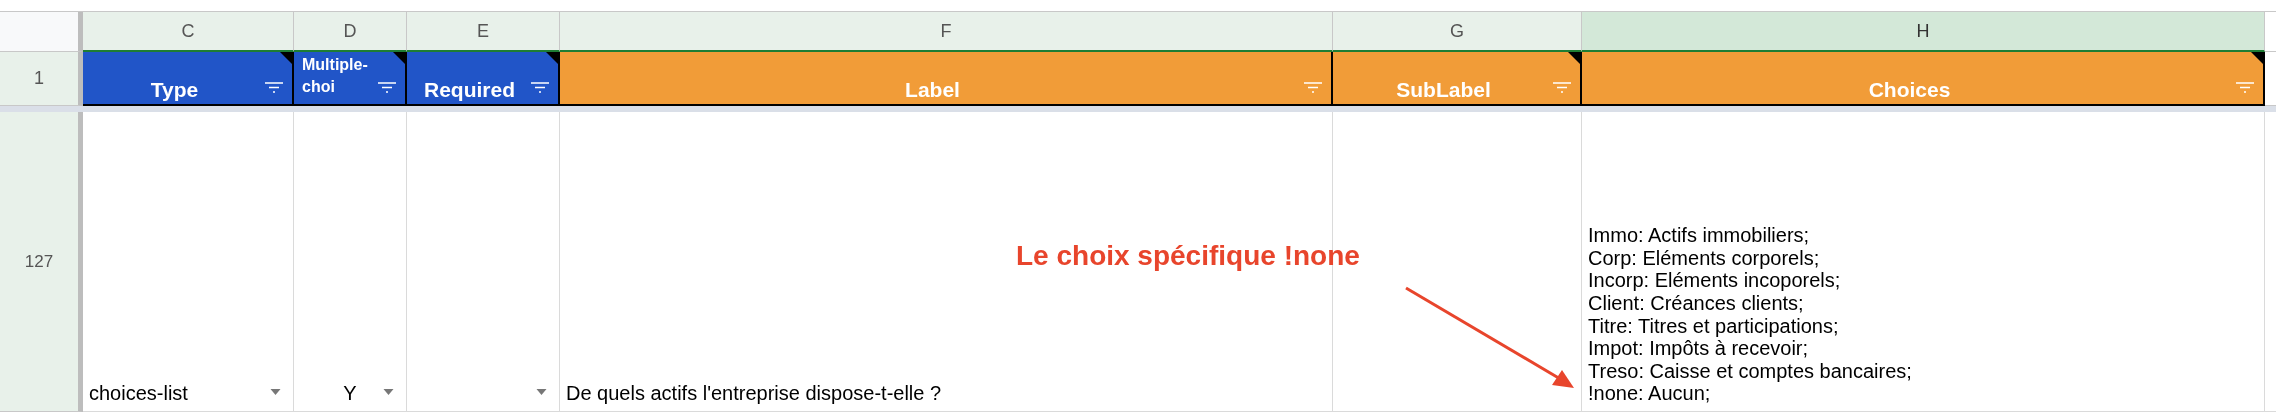 The width and height of the screenshot is (2276, 420). What do you see at coordinates (1188, 256) in the screenshot?
I see `annotation-label: Le choix spécifique !none` at bounding box center [1188, 256].